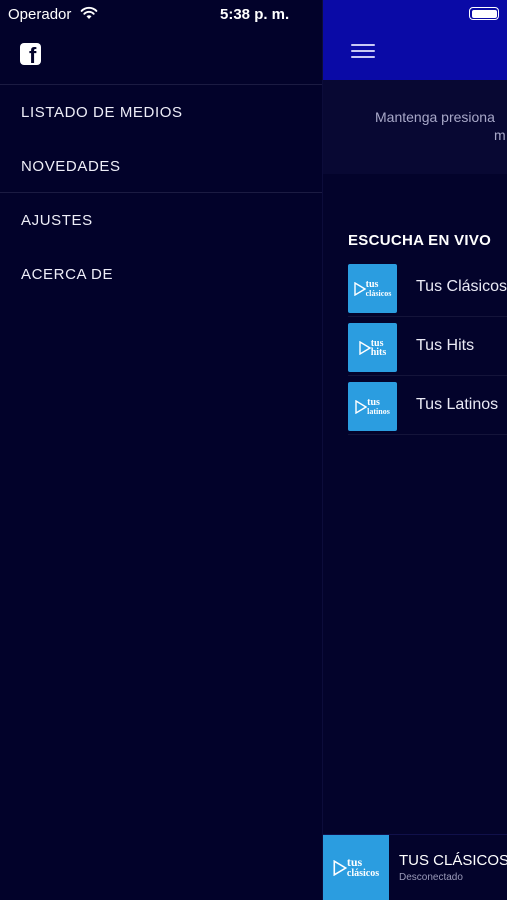  What do you see at coordinates (461, 286) in the screenshot?
I see `station-name: Tus Clásicos` at bounding box center [461, 286].